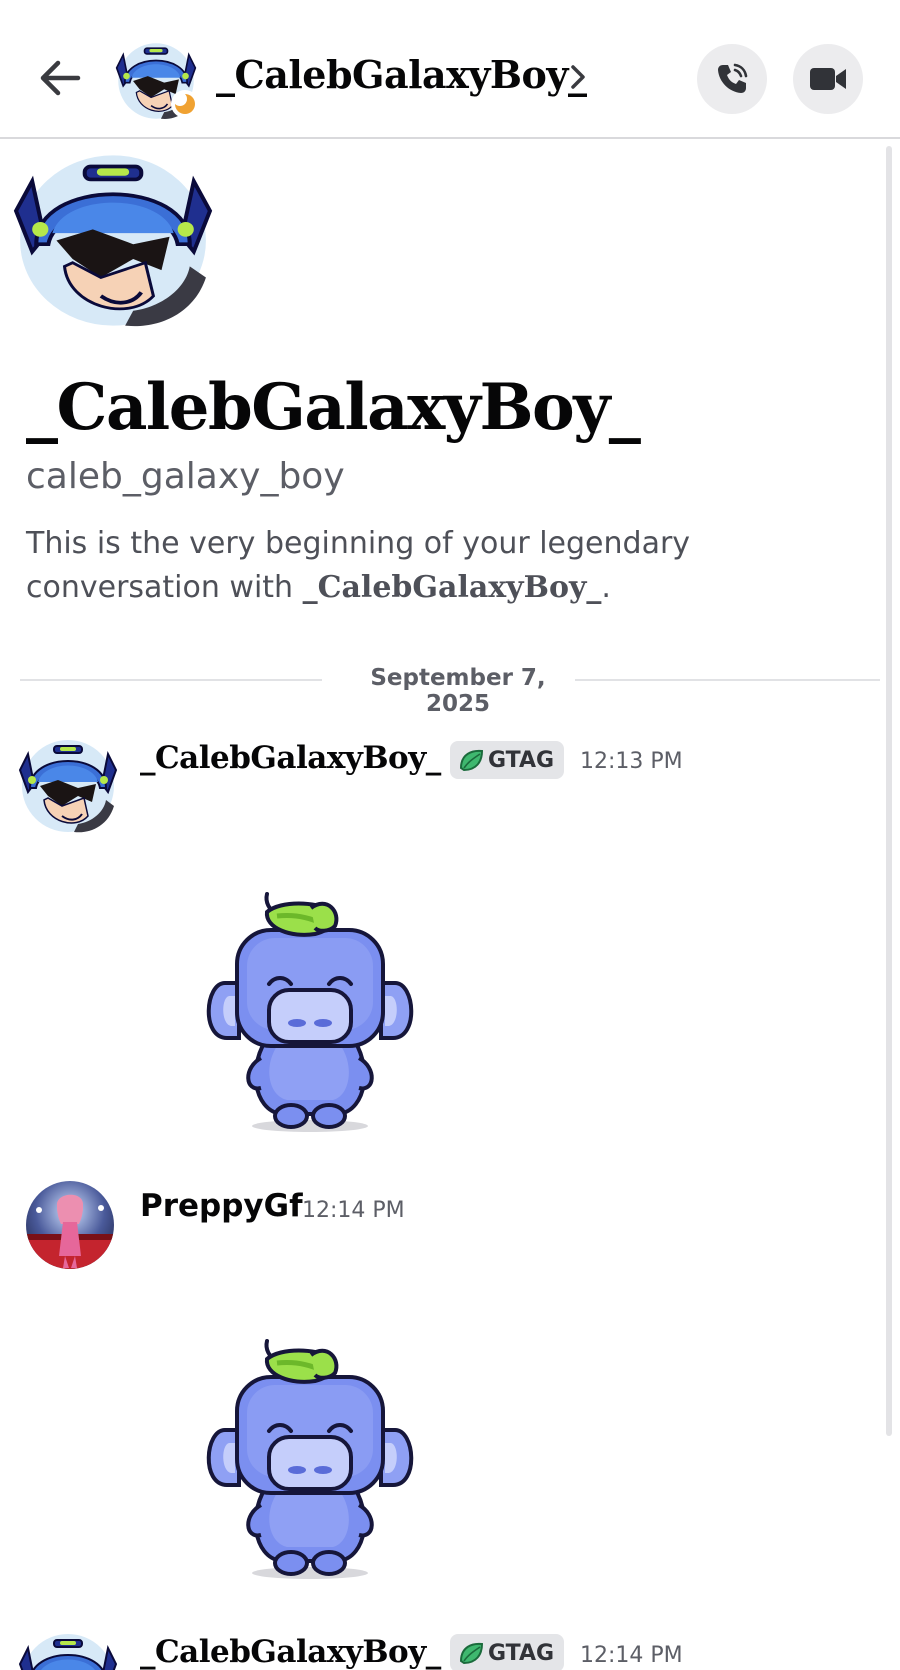  I want to click on profile-avatar, so click(113, 240).